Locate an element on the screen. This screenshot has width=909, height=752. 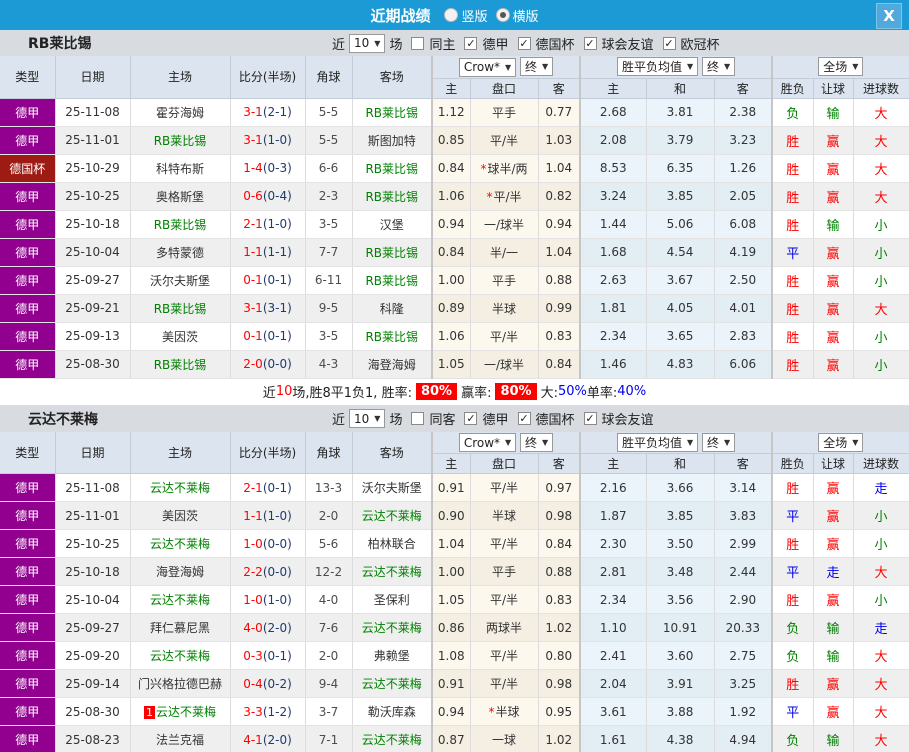
match-date: 25-09-21 is located at coordinates (93, 308).